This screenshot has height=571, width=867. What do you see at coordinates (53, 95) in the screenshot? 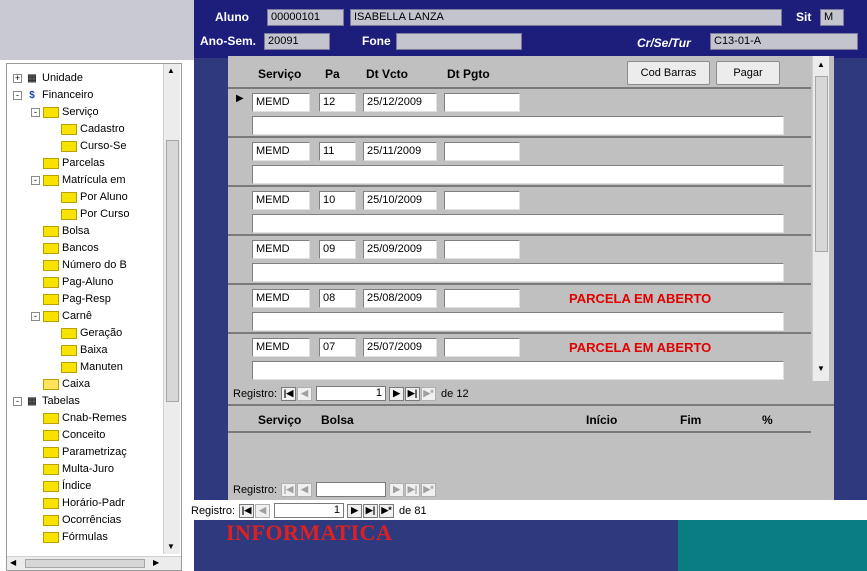
I see `tree-item: - $ Financeiro` at bounding box center [53, 95].